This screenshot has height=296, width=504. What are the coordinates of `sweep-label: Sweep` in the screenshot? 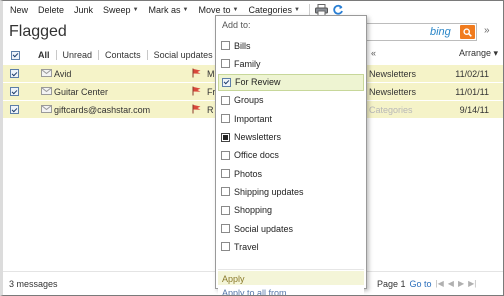 It's located at (117, 9).